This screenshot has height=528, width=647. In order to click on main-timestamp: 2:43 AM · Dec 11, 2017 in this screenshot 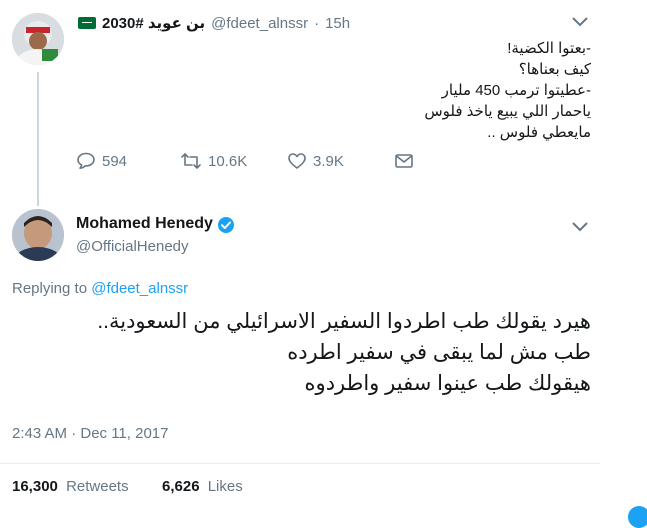, I will do `click(90, 433)`.